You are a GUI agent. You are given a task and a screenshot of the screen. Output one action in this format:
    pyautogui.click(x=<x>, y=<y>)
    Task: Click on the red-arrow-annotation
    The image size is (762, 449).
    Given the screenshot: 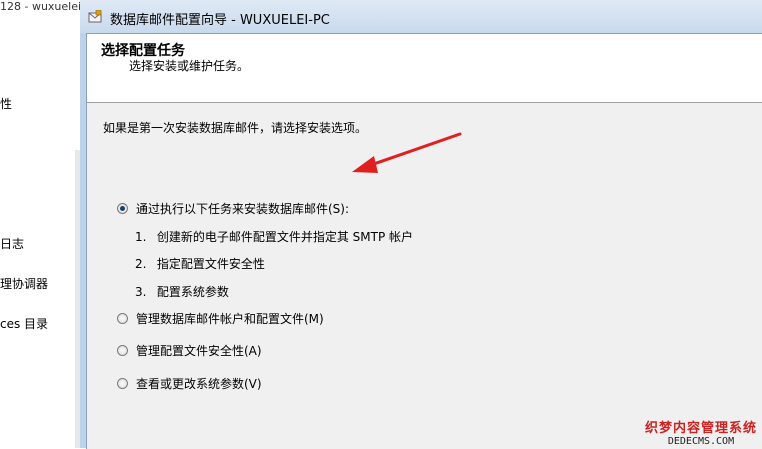 What is the action you would take?
    pyautogui.click(x=407, y=152)
    